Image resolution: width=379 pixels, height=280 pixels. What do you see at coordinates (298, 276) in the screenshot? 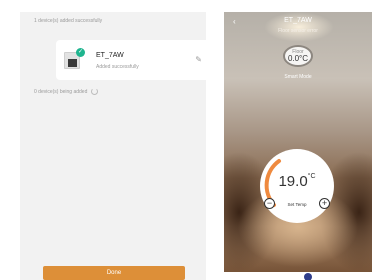
I see `bottom-bar` at bounding box center [298, 276].